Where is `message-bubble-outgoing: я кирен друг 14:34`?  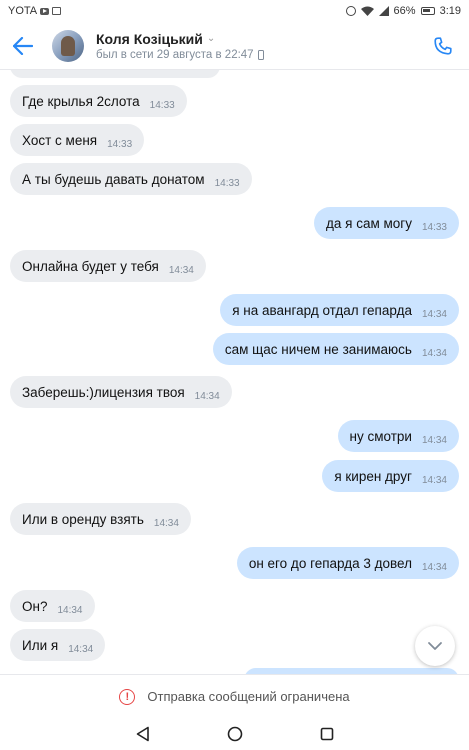
message-bubble-outgoing: я кирен друг 14:34 is located at coordinates (390, 476).